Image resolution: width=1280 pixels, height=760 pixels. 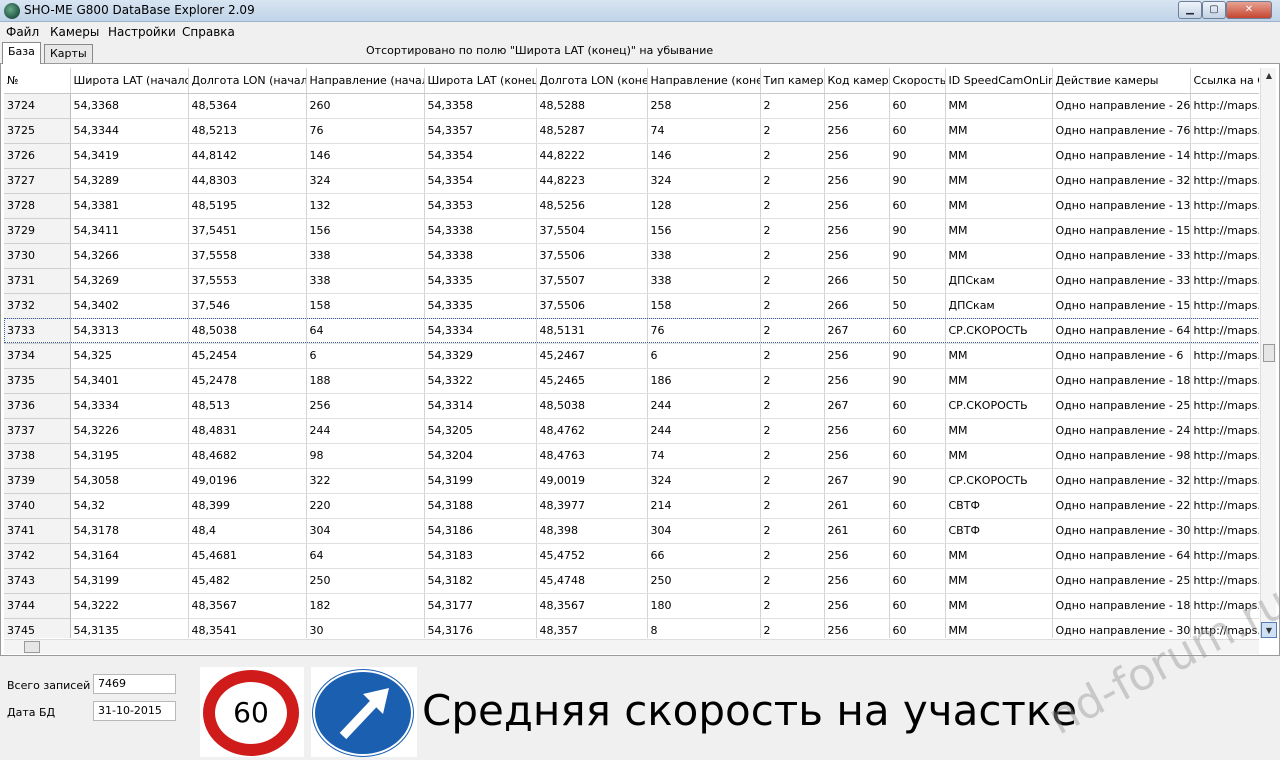 I want to click on column-header: Широта LAT (конец), so click(x=480, y=81).